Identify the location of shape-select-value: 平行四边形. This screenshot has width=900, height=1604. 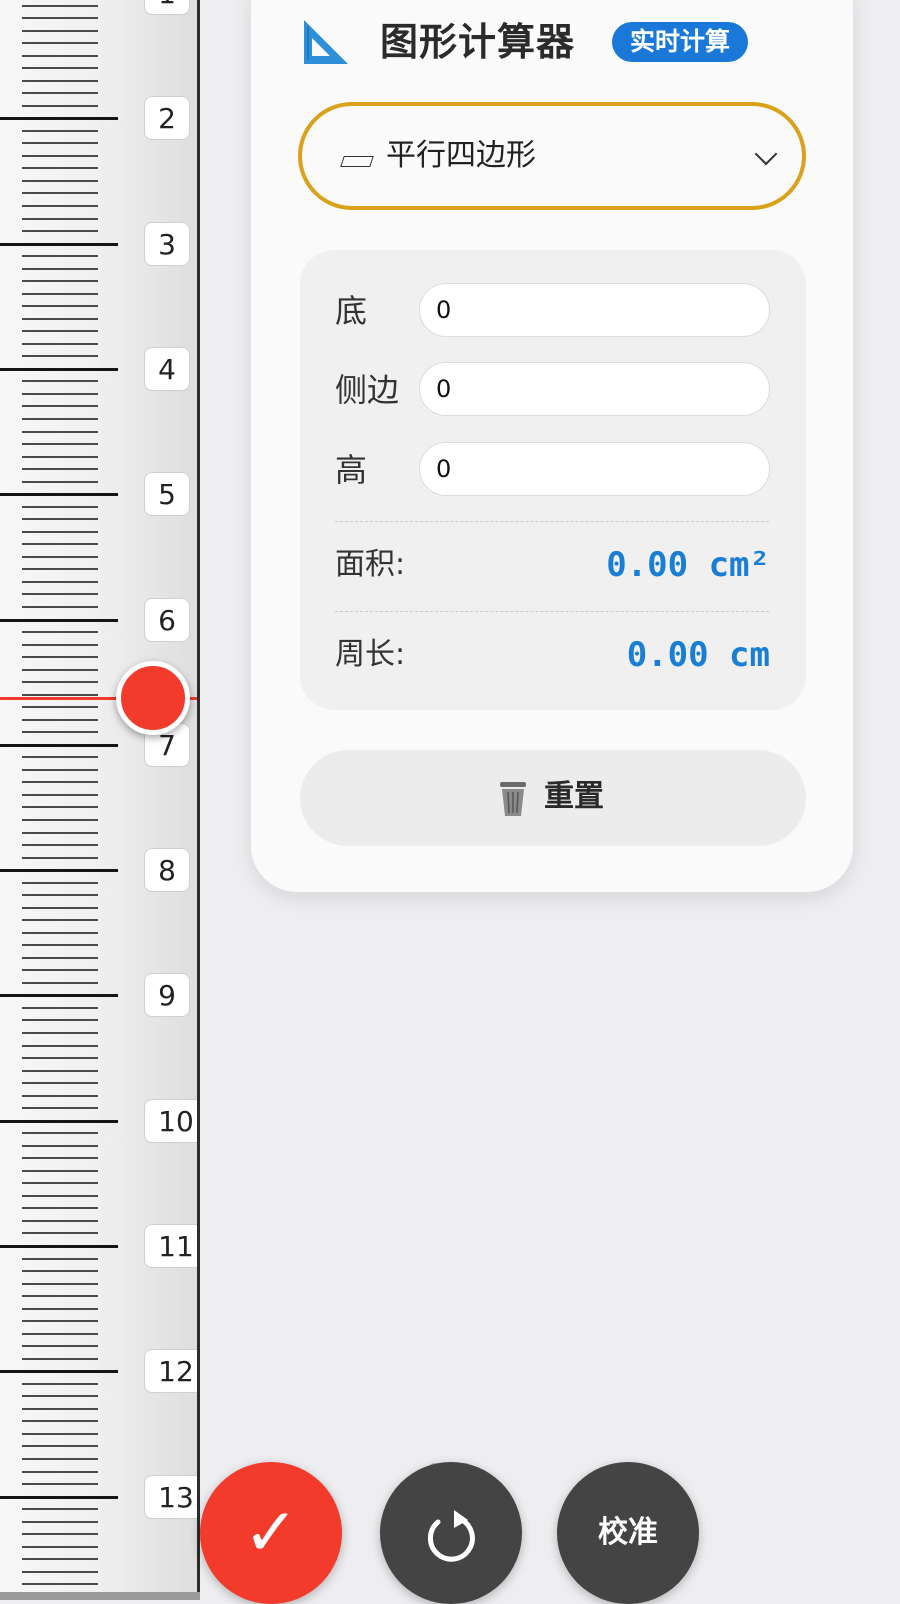
(461, 155).